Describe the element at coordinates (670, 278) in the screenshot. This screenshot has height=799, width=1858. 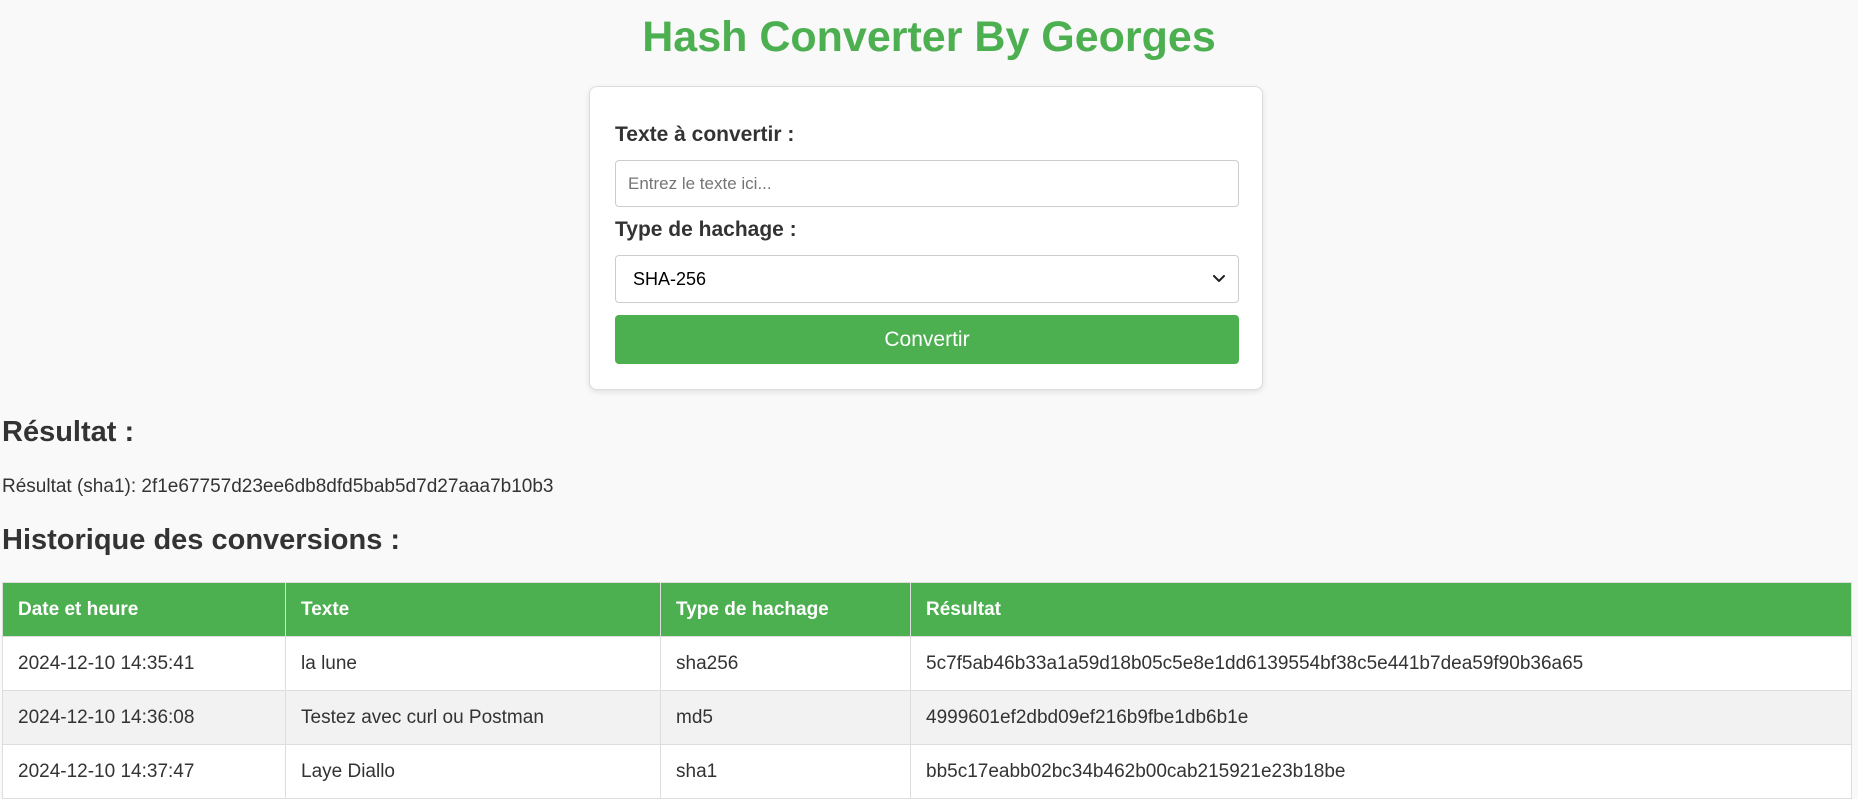
I see `hash-type-selected-value: SHA-256` at that location.